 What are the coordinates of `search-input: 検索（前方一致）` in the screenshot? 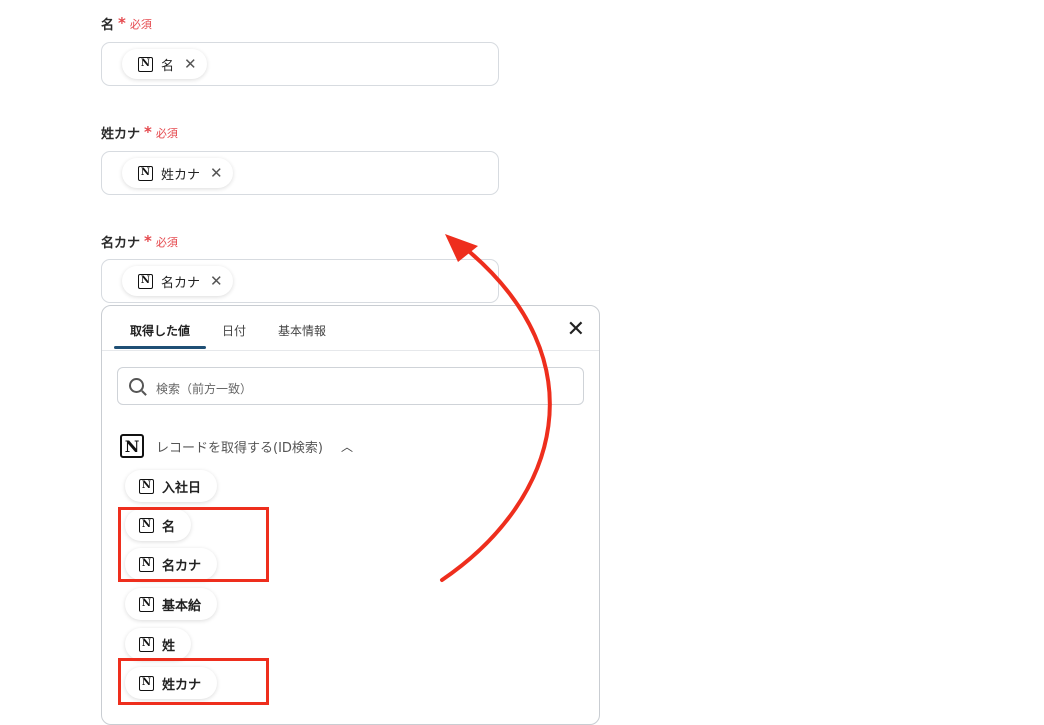 It's located at (350, 386).